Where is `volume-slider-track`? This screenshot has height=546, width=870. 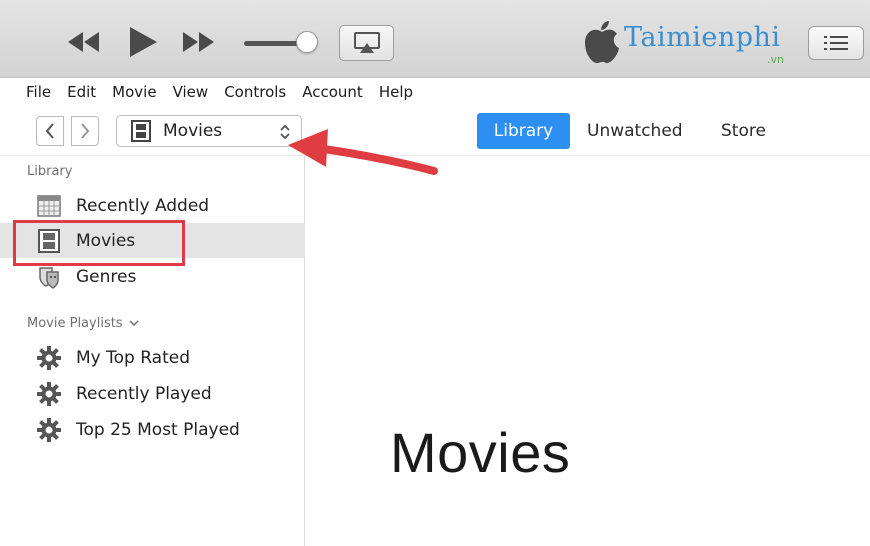
volume-slider-track is located at coordinates (273, 43).